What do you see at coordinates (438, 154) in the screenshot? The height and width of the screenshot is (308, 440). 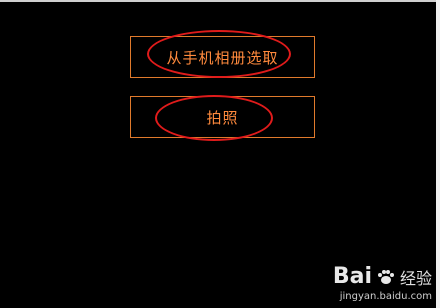 I see `right-border` at bounding box center [438, 154].